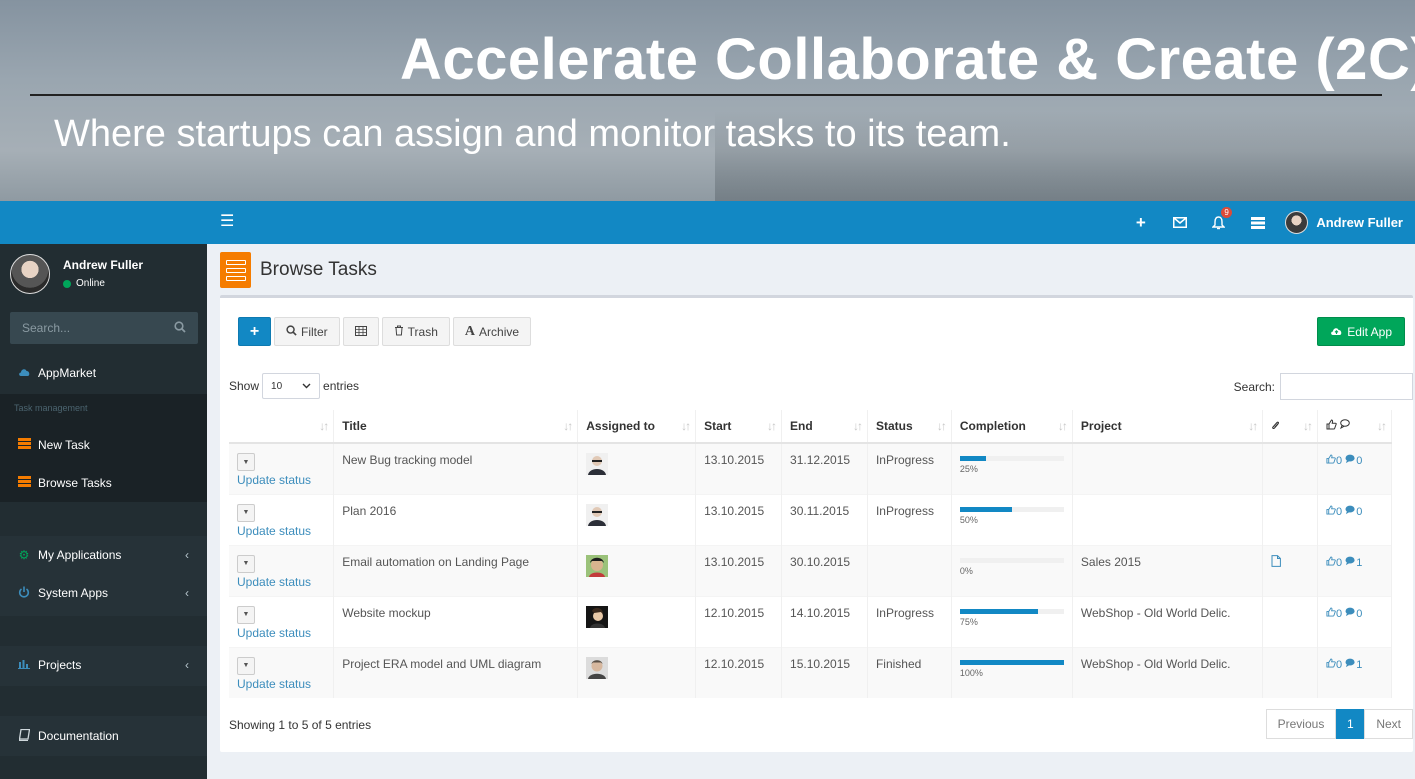  I want to click on column-header-attachments: ↓↑, so click(1290, 427).